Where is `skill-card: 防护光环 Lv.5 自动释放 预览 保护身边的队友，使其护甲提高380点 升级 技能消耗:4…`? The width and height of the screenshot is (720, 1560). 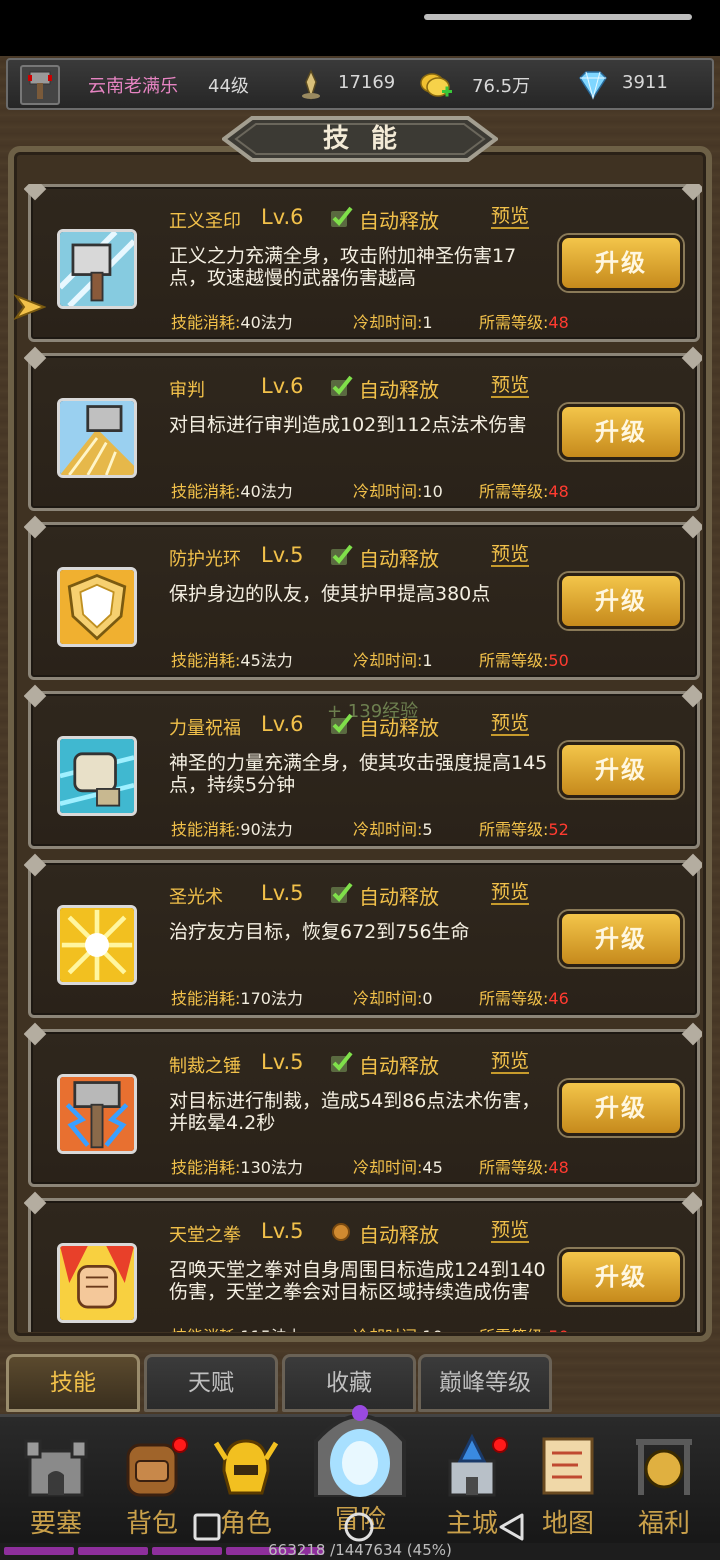
skill-card: 防护光环 Lv.5 自动释放 预览 保护身边的队友，使其护甲提高380点 升级 技能消耗:4… is located at coordinates (363, 597).